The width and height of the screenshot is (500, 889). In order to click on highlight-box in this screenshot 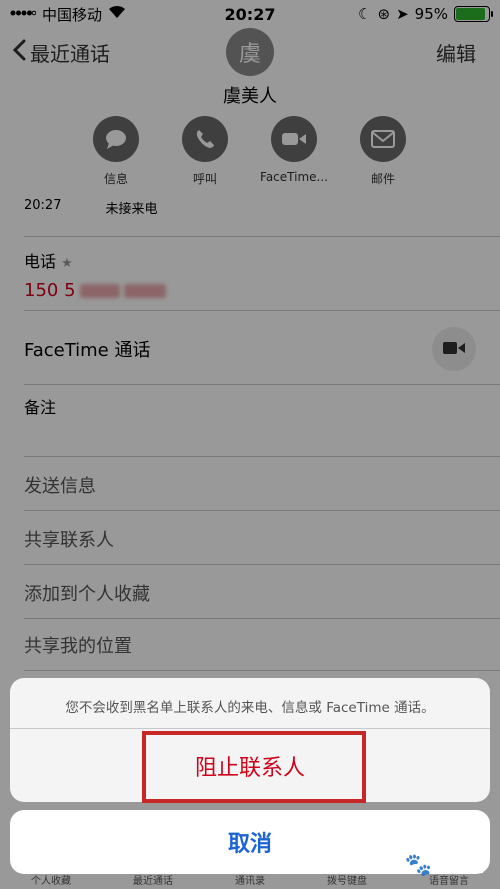, I will do `click(254, 767)`.